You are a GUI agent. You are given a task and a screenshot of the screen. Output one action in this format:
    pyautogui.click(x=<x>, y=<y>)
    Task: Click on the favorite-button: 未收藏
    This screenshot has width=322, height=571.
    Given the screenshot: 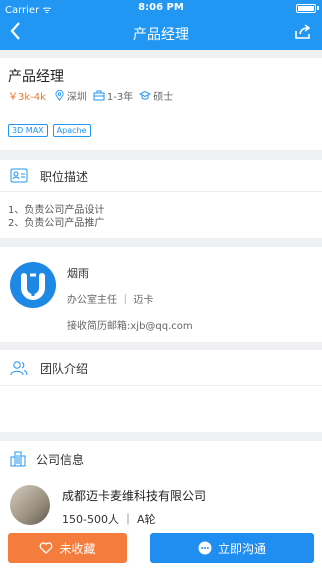 What is the action you would take?
    pyautogui.click(x=67, y=548)
    